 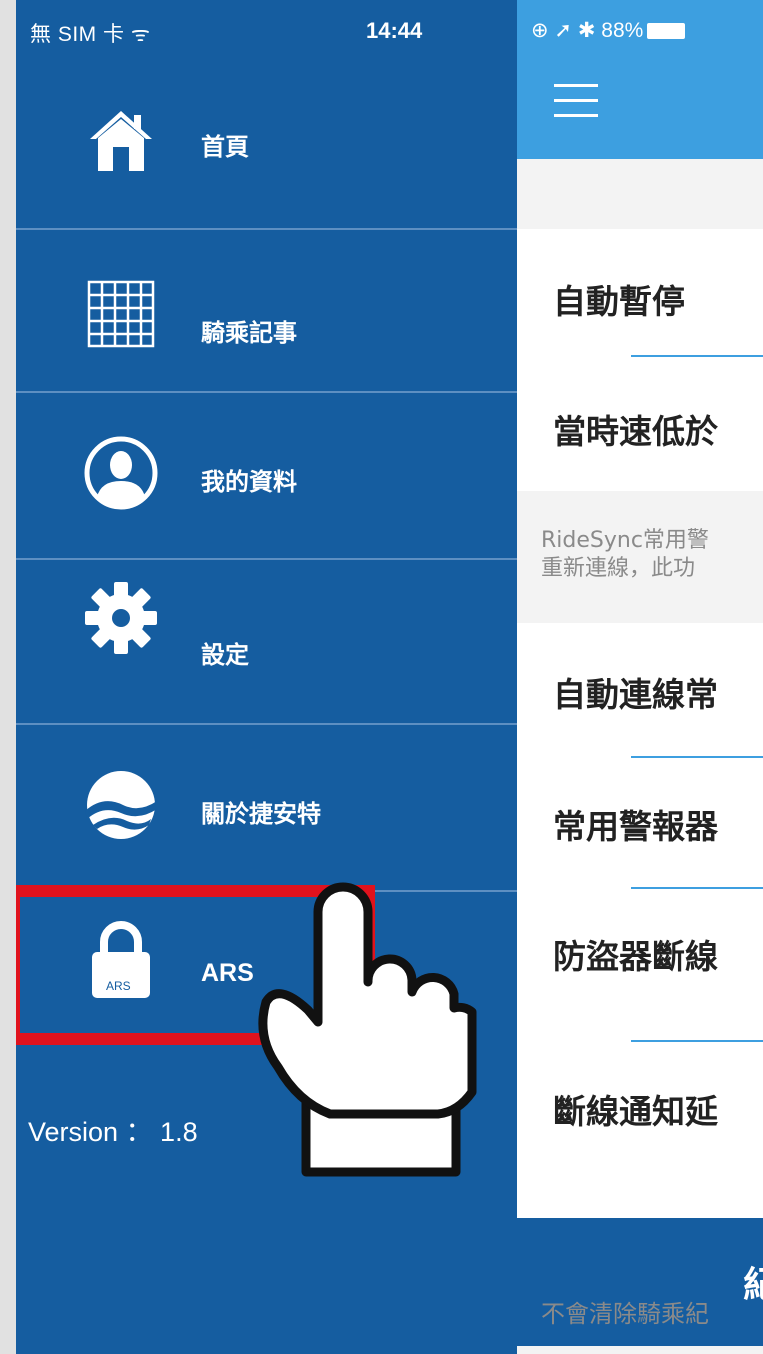 I want to click on profile-icon, so click(x=121, y=473).